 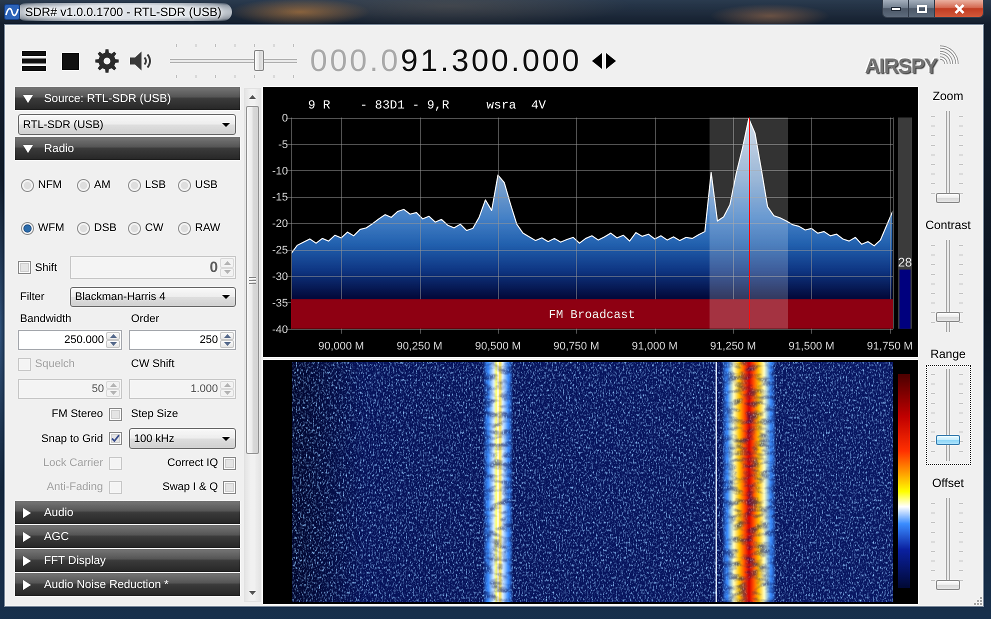 I want to click on checkbox-label: Snap to Grid, so click(x=72, y=438).